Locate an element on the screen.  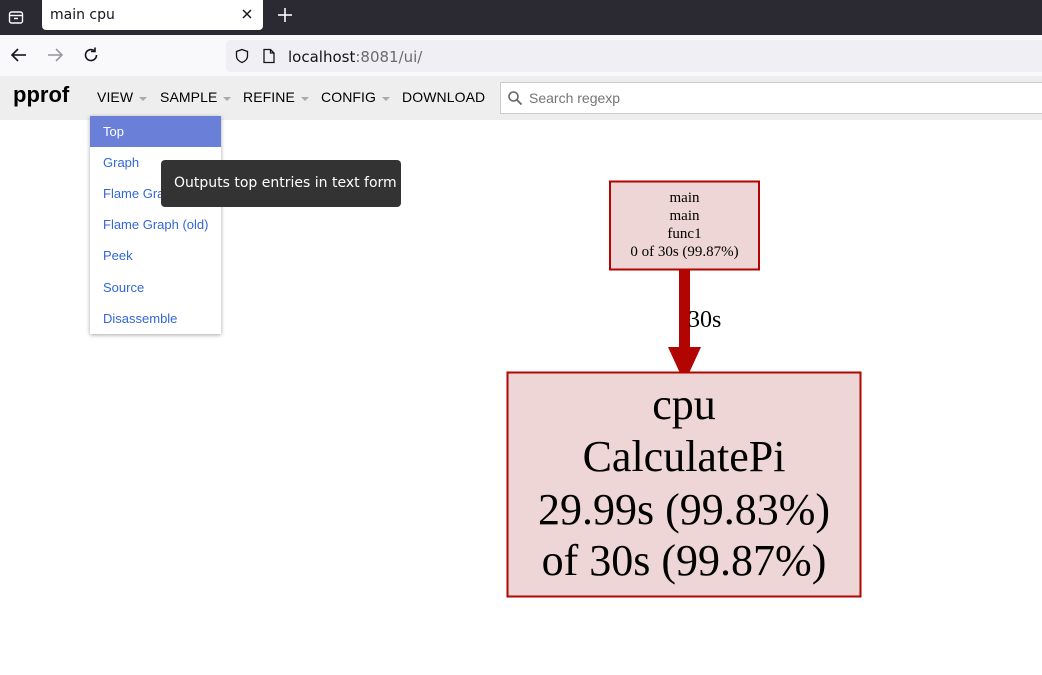
menu-sample: SAMPLE is located at coordinates (196, 97).